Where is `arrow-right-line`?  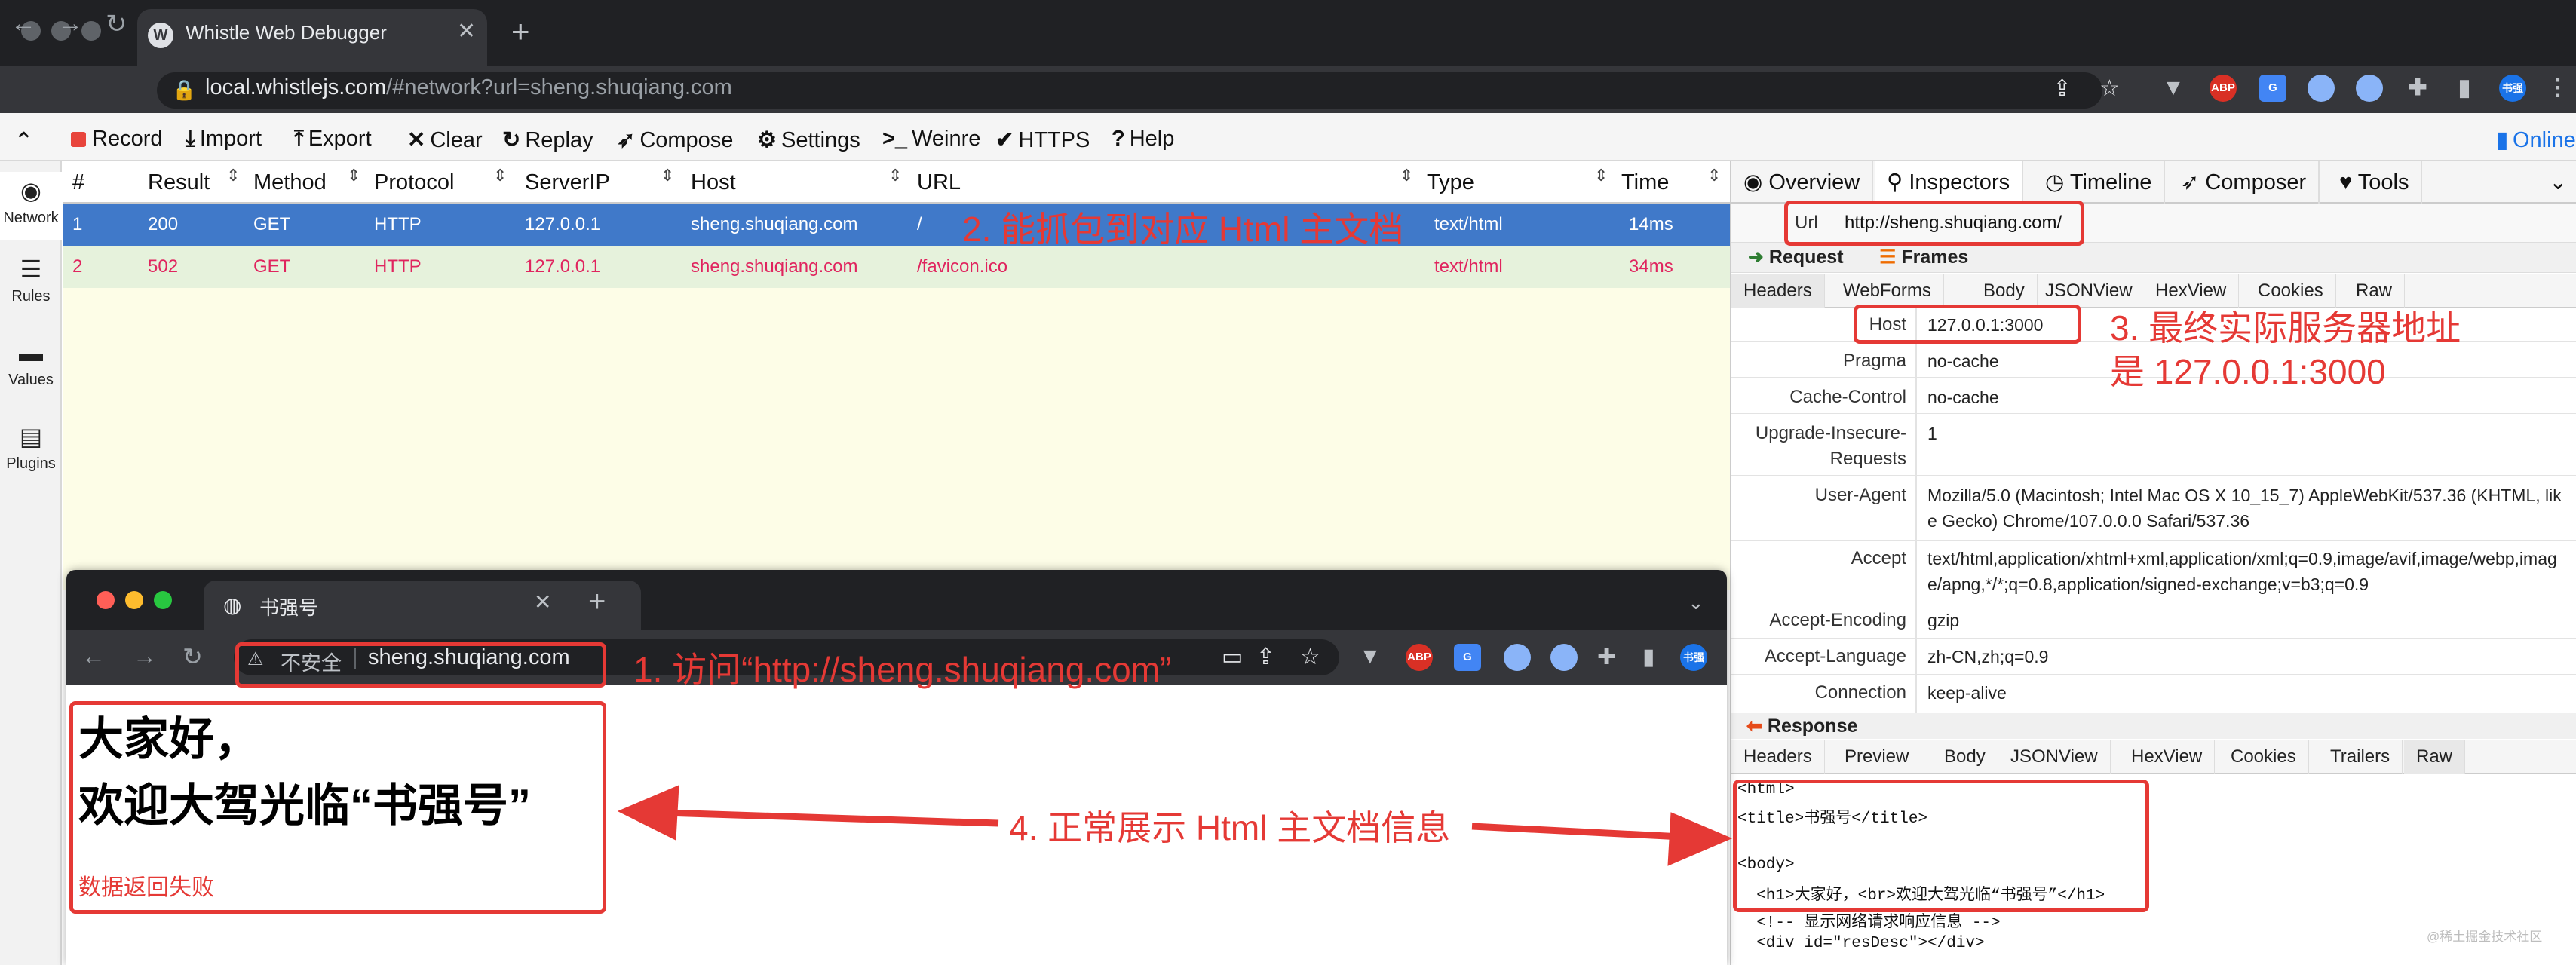
arrow-right-line is located at coordinates (1576, 832).